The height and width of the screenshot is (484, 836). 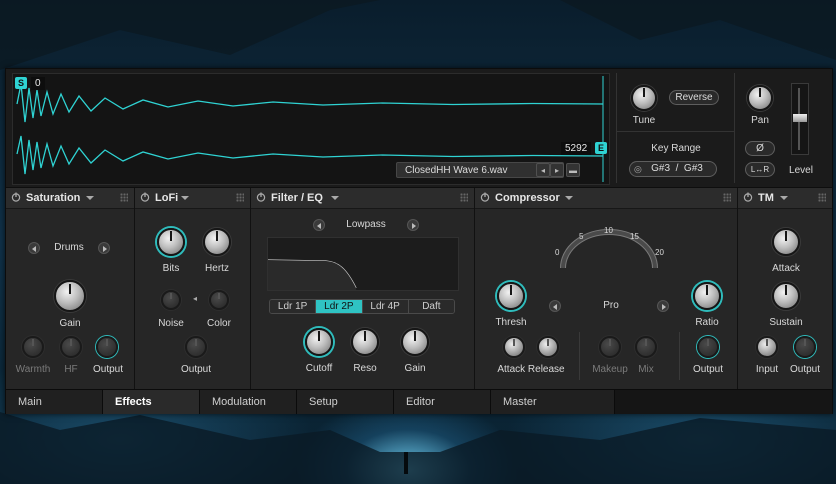 I want to click on pan-knob, so click(x=760, y=98).